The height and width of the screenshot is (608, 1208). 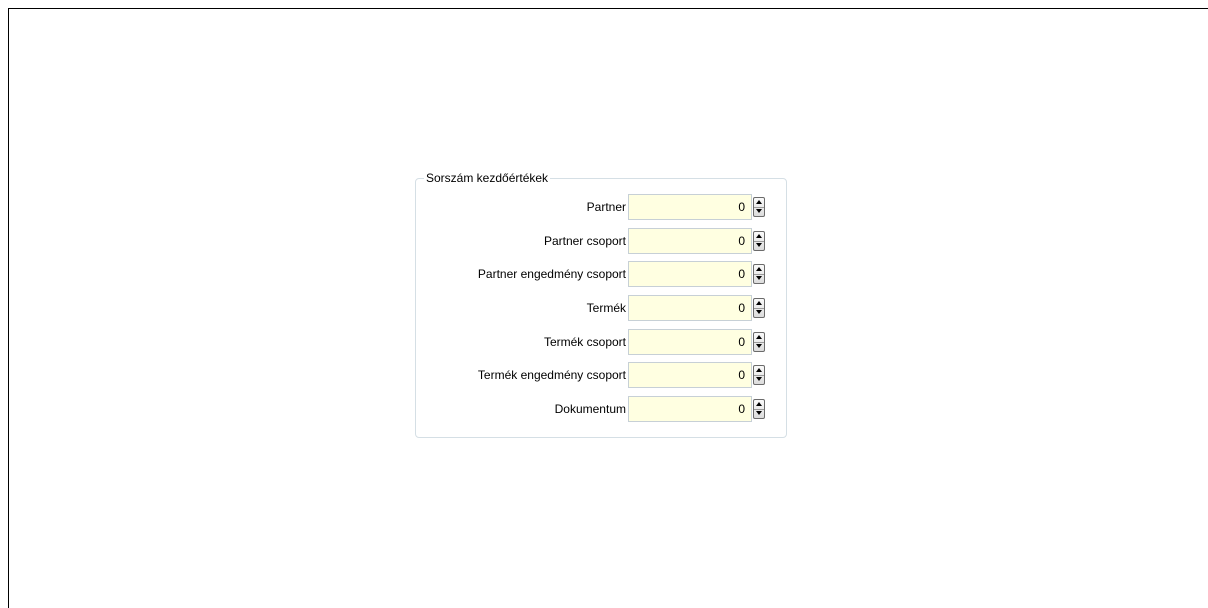 What do you see at coordinates (606, 207) in the screenshot?
I see `field-label: Partner` at bounding box center [606, 207].